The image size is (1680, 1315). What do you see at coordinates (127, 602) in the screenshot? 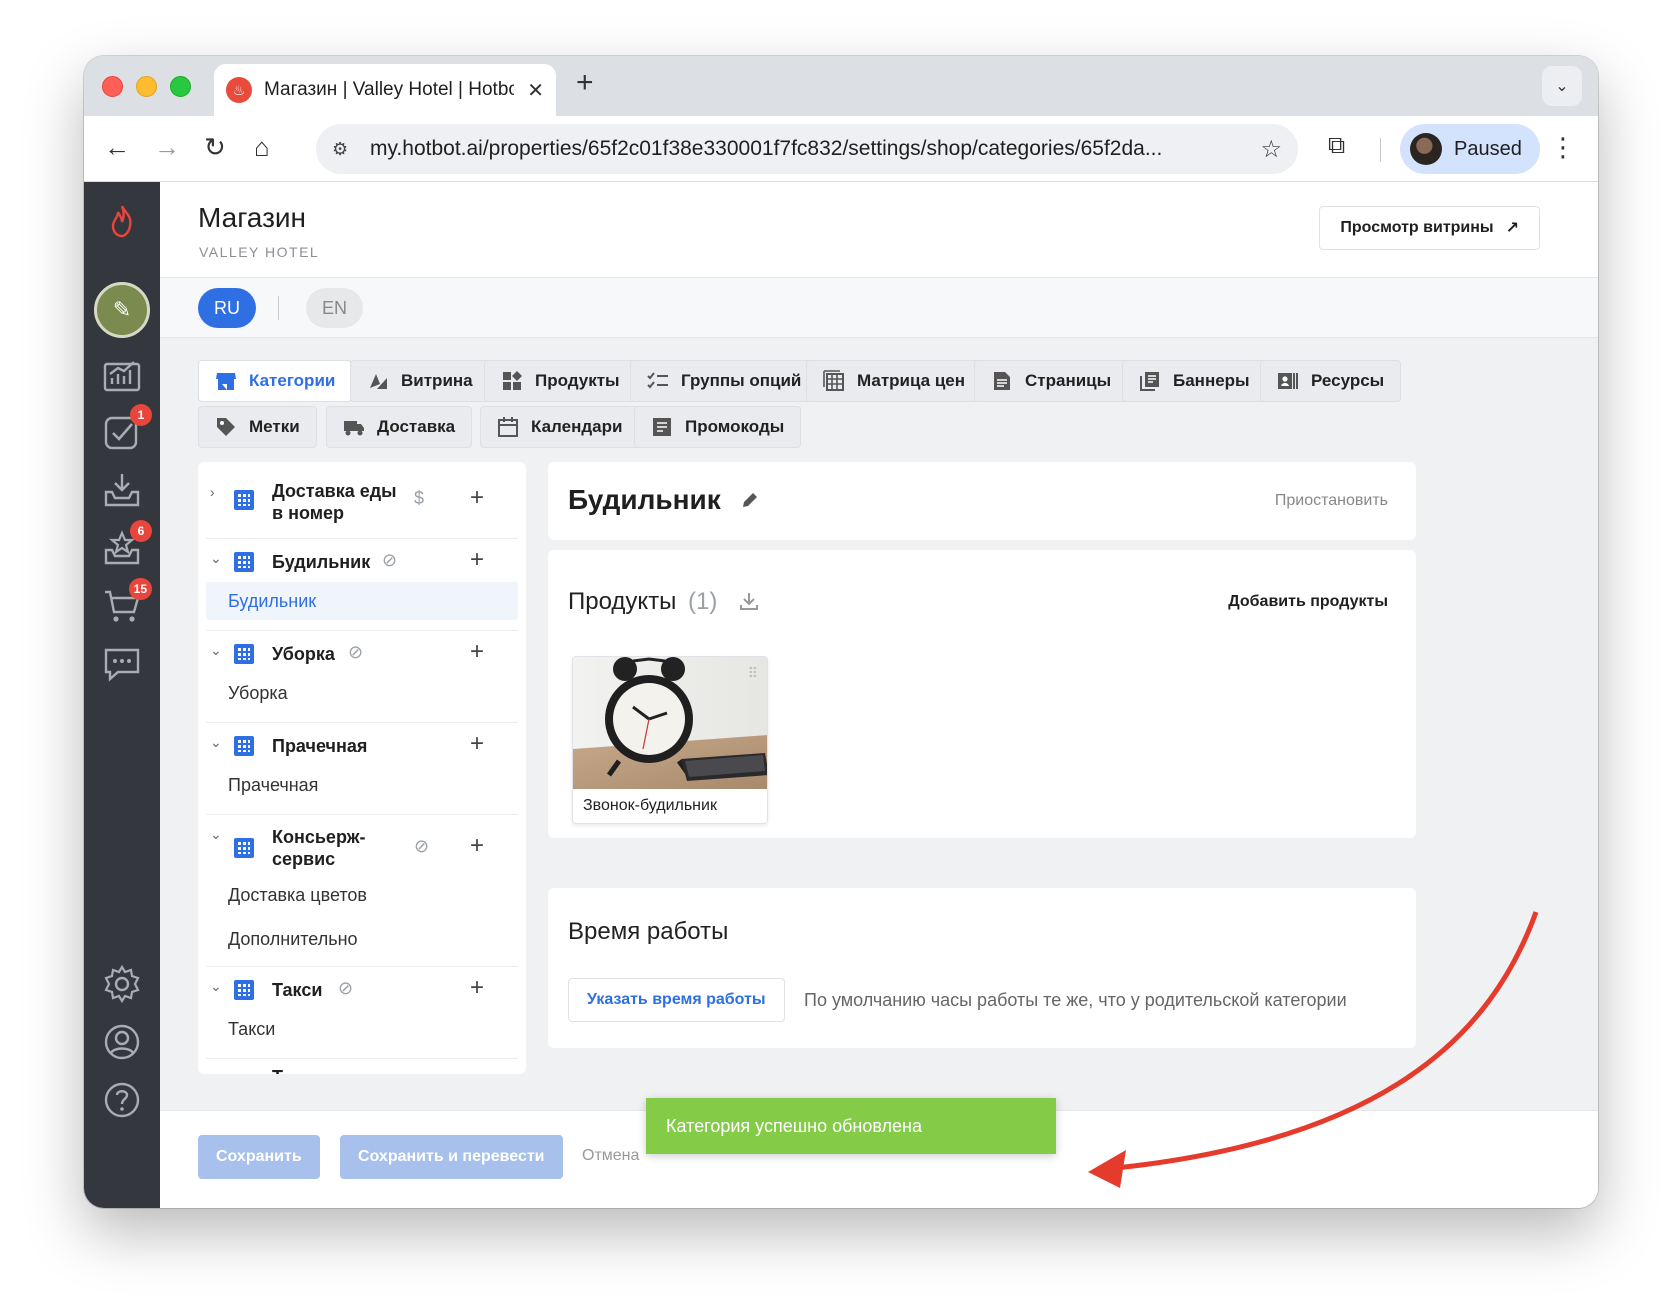
I see `shop-cart-icon: 15` at bounding box center [127, 602].